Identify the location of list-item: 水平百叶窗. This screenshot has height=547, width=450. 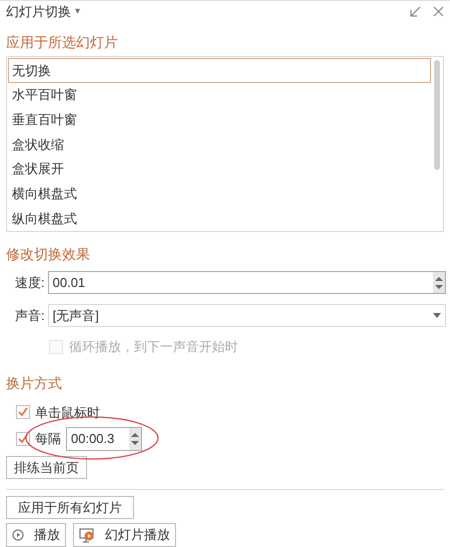
(219, 95).